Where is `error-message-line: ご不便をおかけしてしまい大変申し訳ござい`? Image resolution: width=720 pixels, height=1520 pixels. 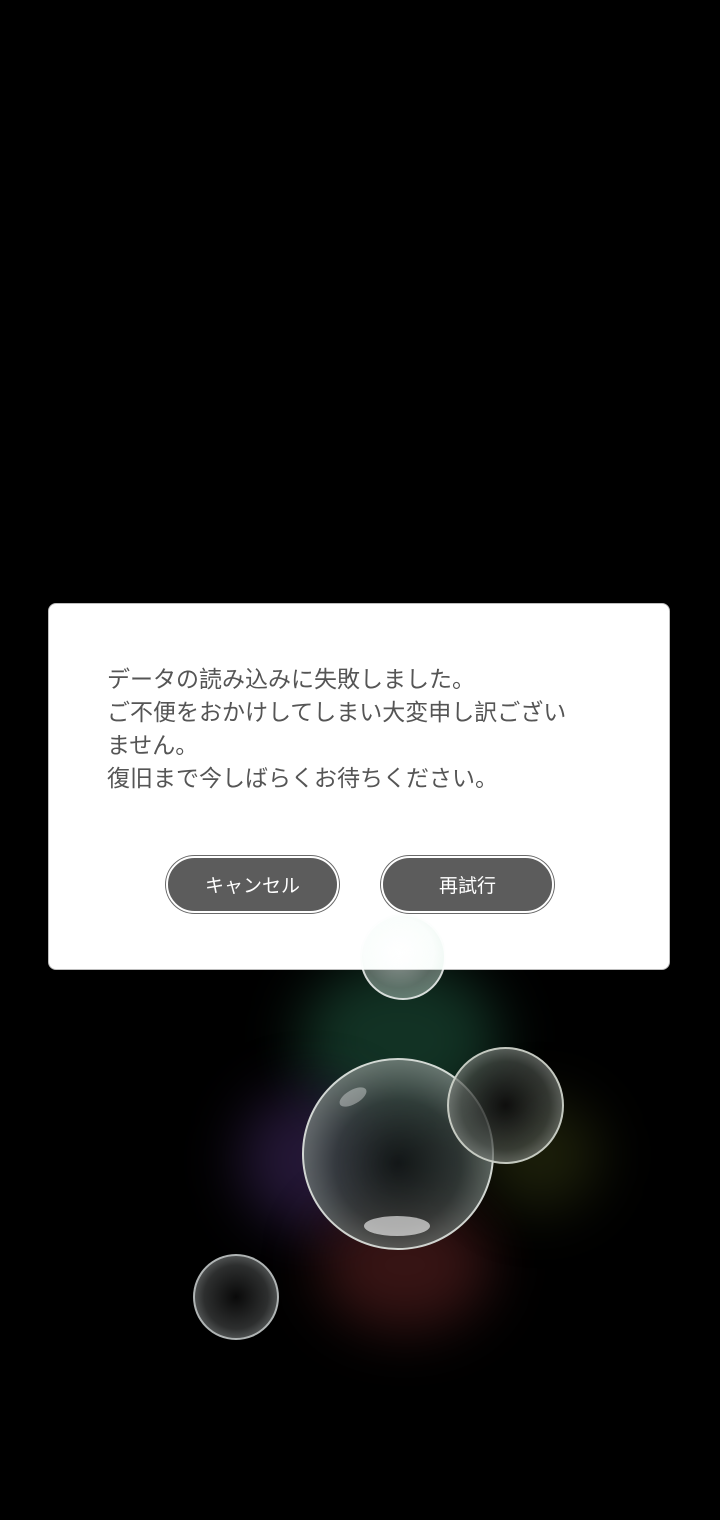 error-message-line: ご不便をおかけしてしまい大変申し訳ござい is located at coordinates (337, 713).